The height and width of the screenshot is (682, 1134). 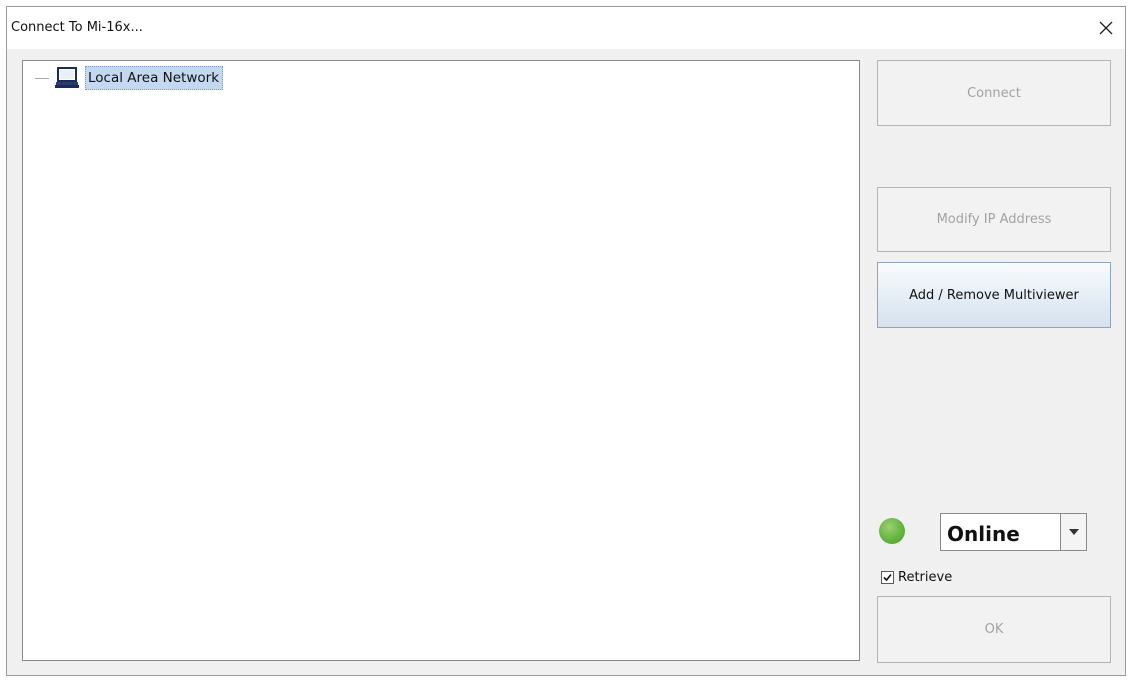 I want to click on retrieve-option: Retrieve, so click(x=916, y=577).